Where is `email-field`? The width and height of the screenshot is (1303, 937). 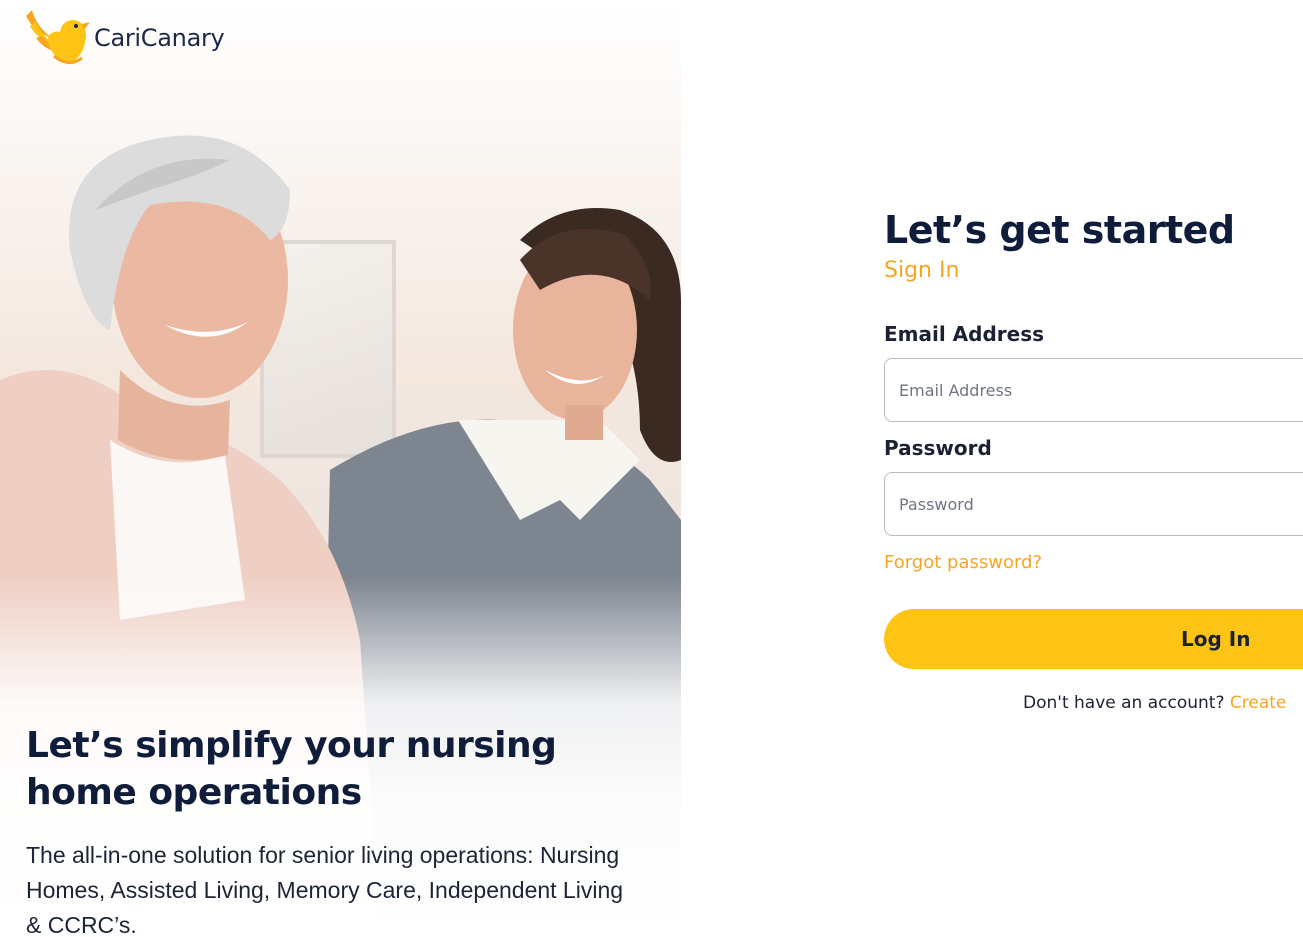
email-field is located at coordinates (1093, 390).